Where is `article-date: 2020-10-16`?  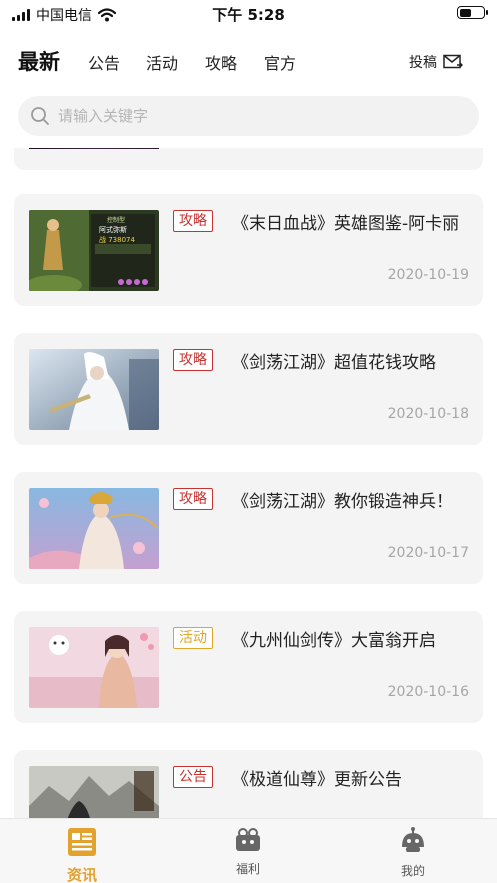 article-date: 2020-10-16 is located at coordinates (428, 692).